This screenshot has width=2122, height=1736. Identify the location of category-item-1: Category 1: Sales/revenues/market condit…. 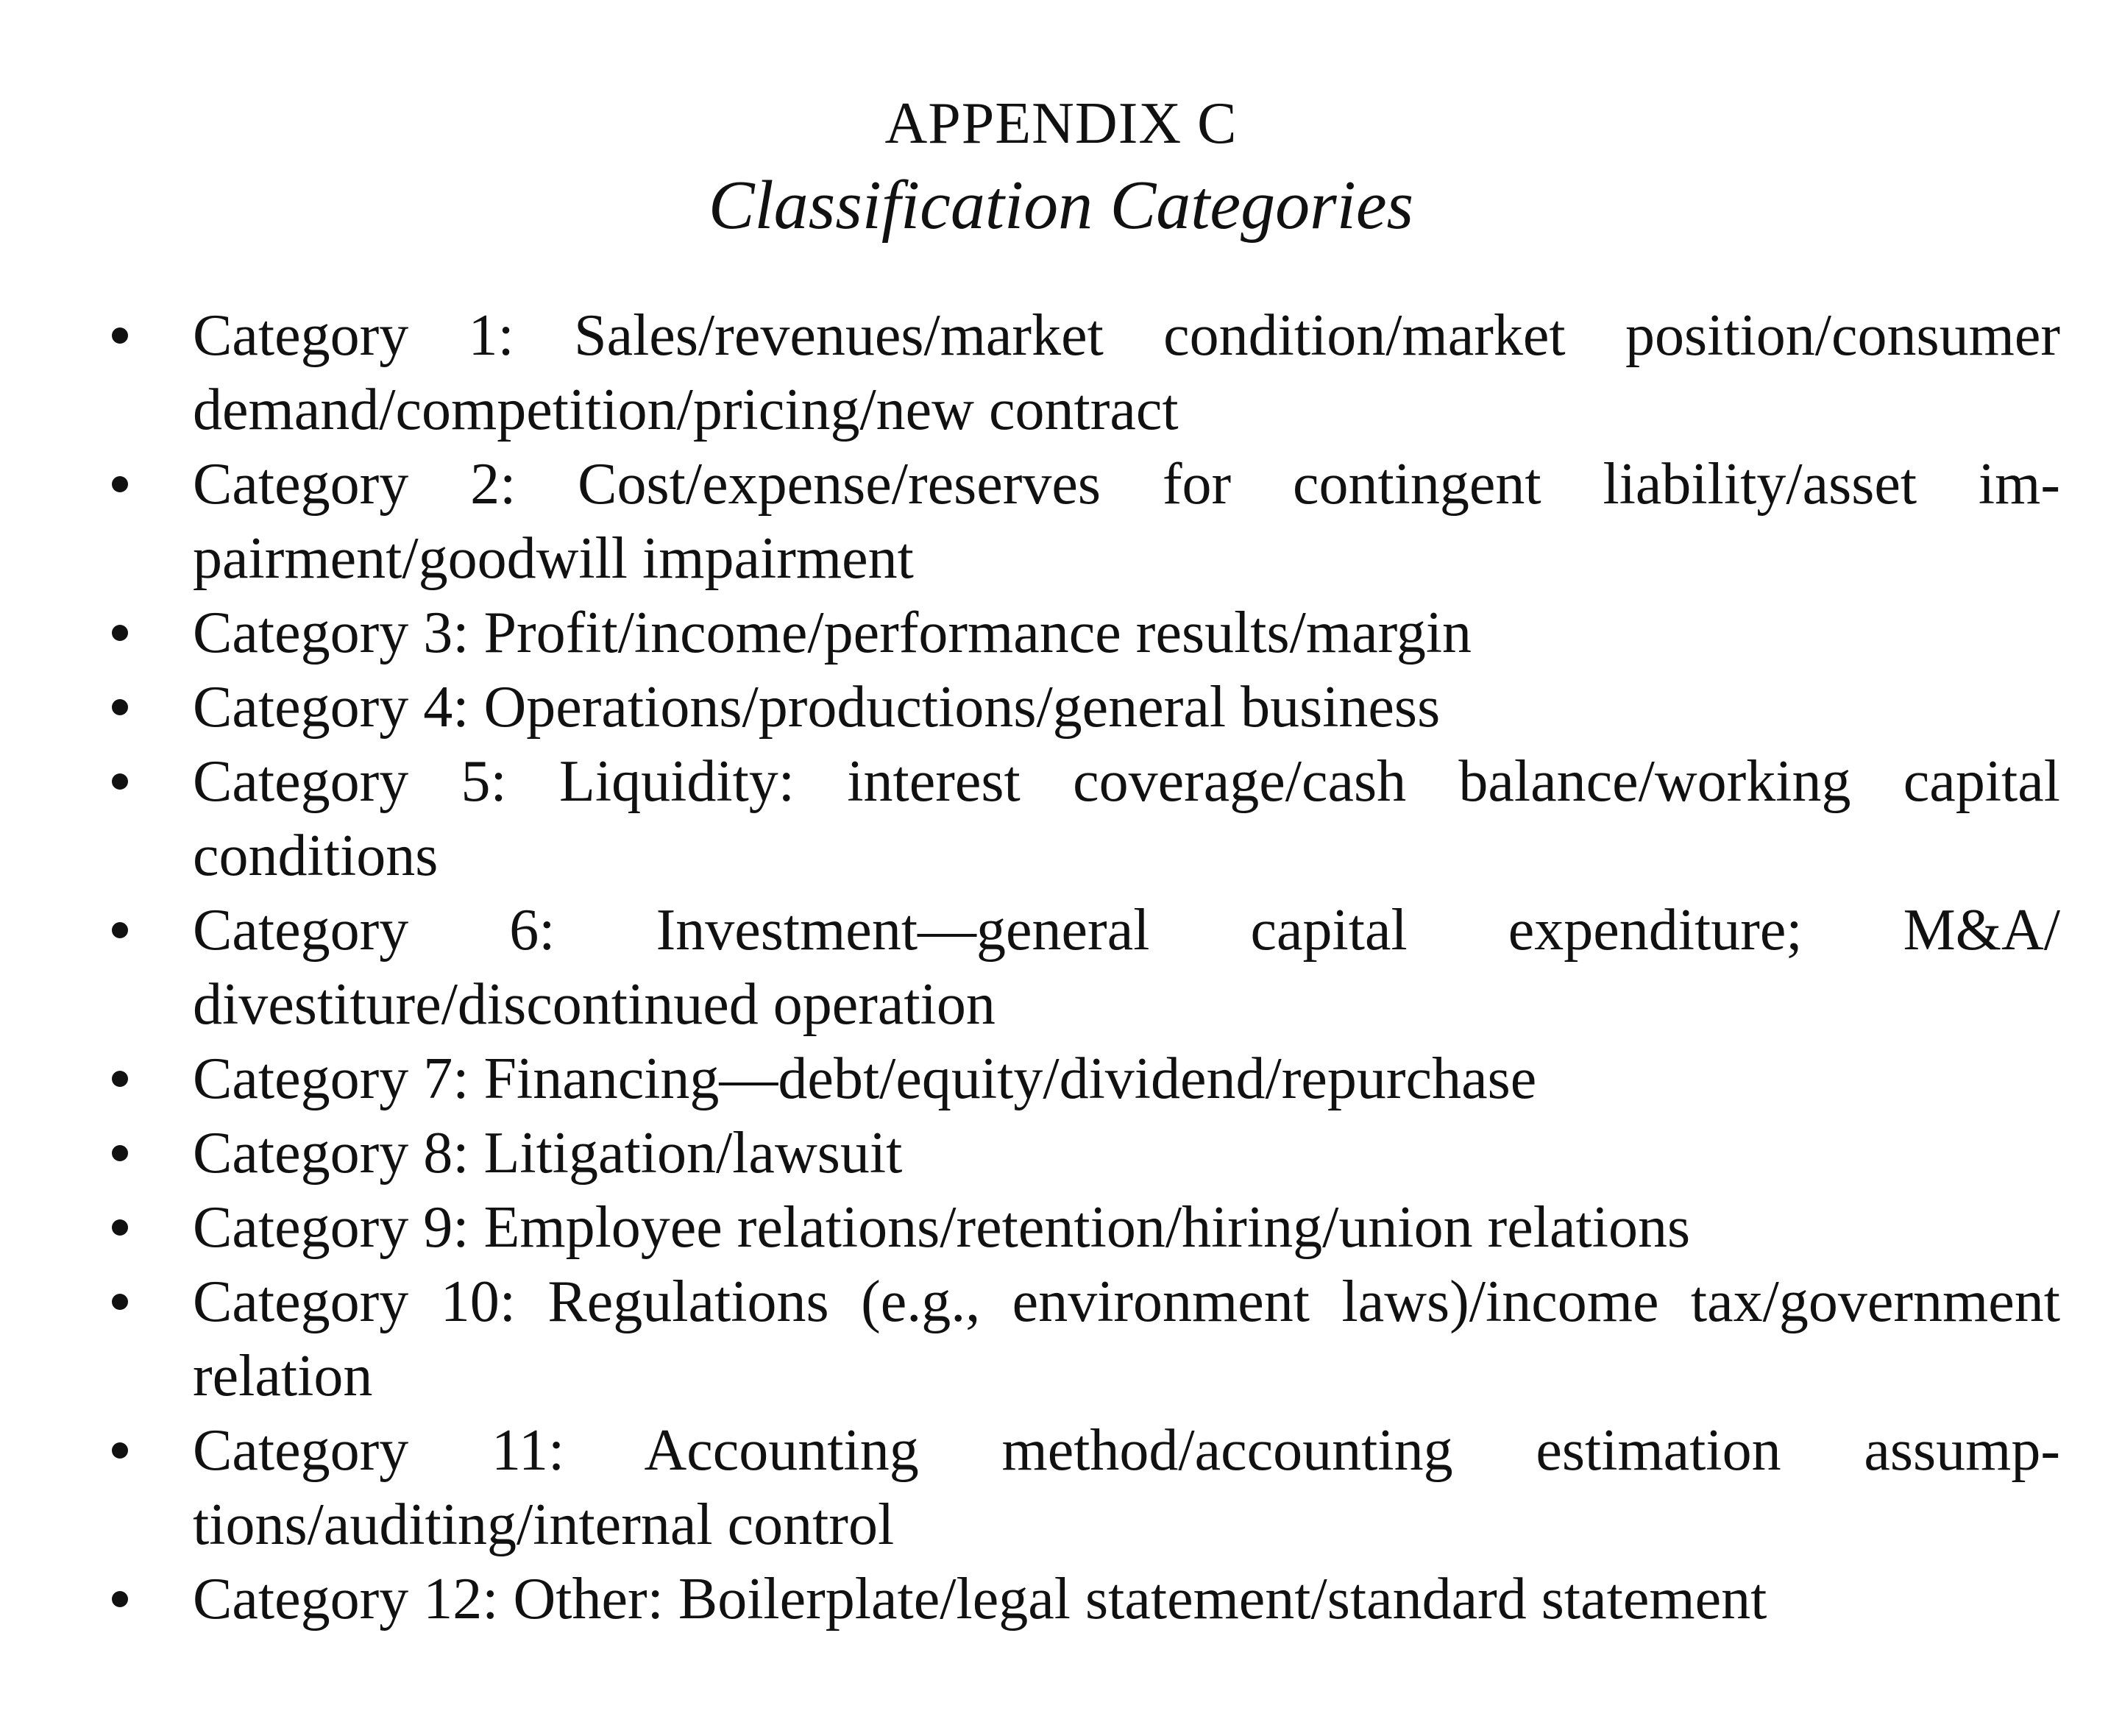
(1061, 373).